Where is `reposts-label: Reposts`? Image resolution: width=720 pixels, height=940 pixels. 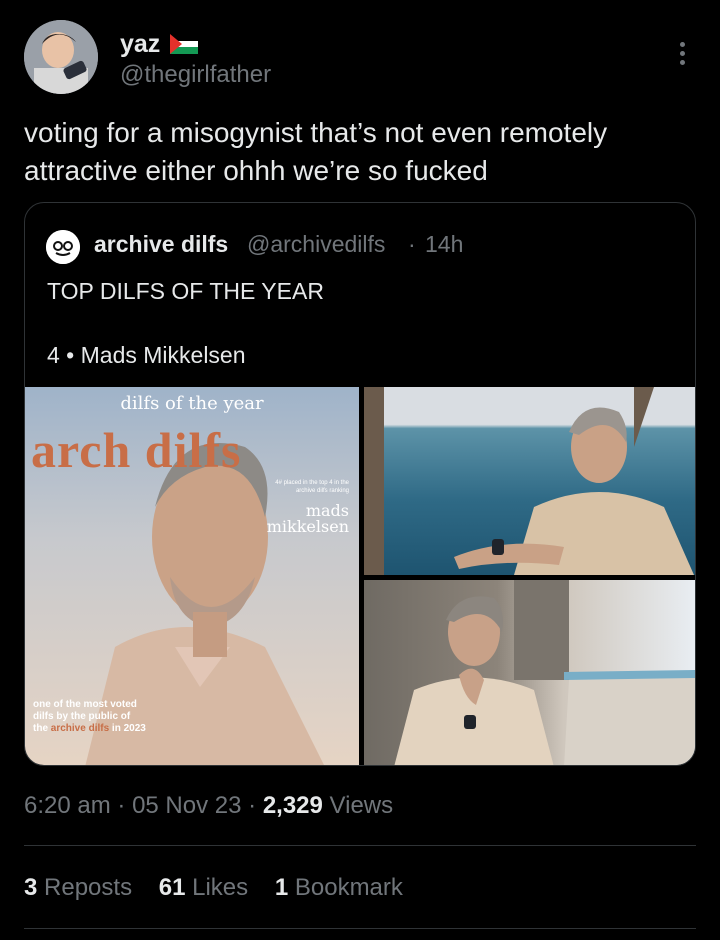
reposts-label: Reposts is located at coordinates (88, 887).